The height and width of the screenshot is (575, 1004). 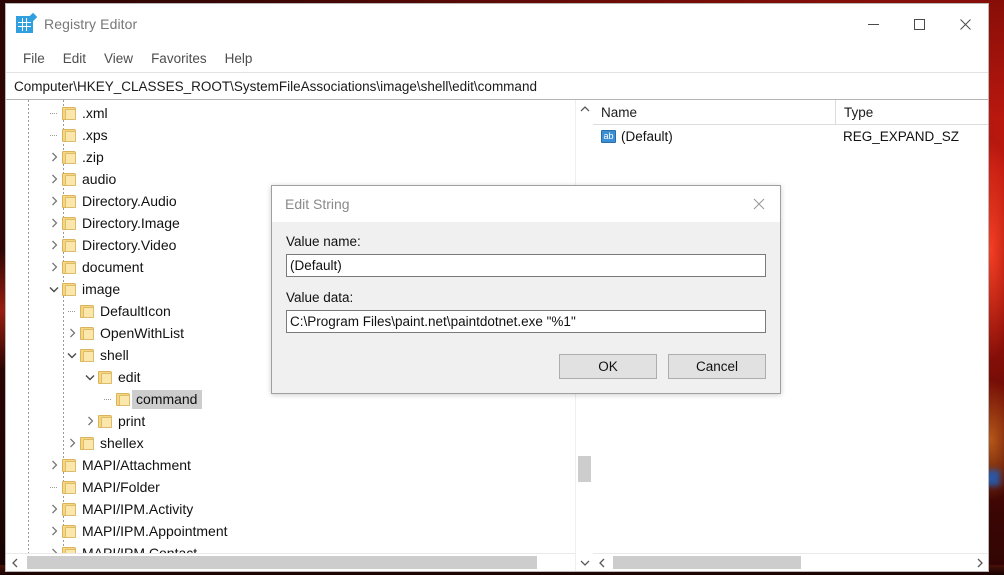 What do you see at coordinates (239, 58) in the screenshot?
I see `menu-item-help: Help` at bounding box center [239, 58].